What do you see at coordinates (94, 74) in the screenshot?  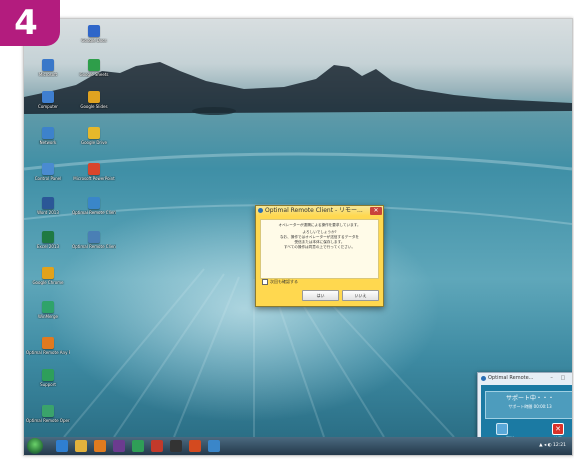 I see `desktop-icon-label: Google Sheets` at bounding box center [94, 74].